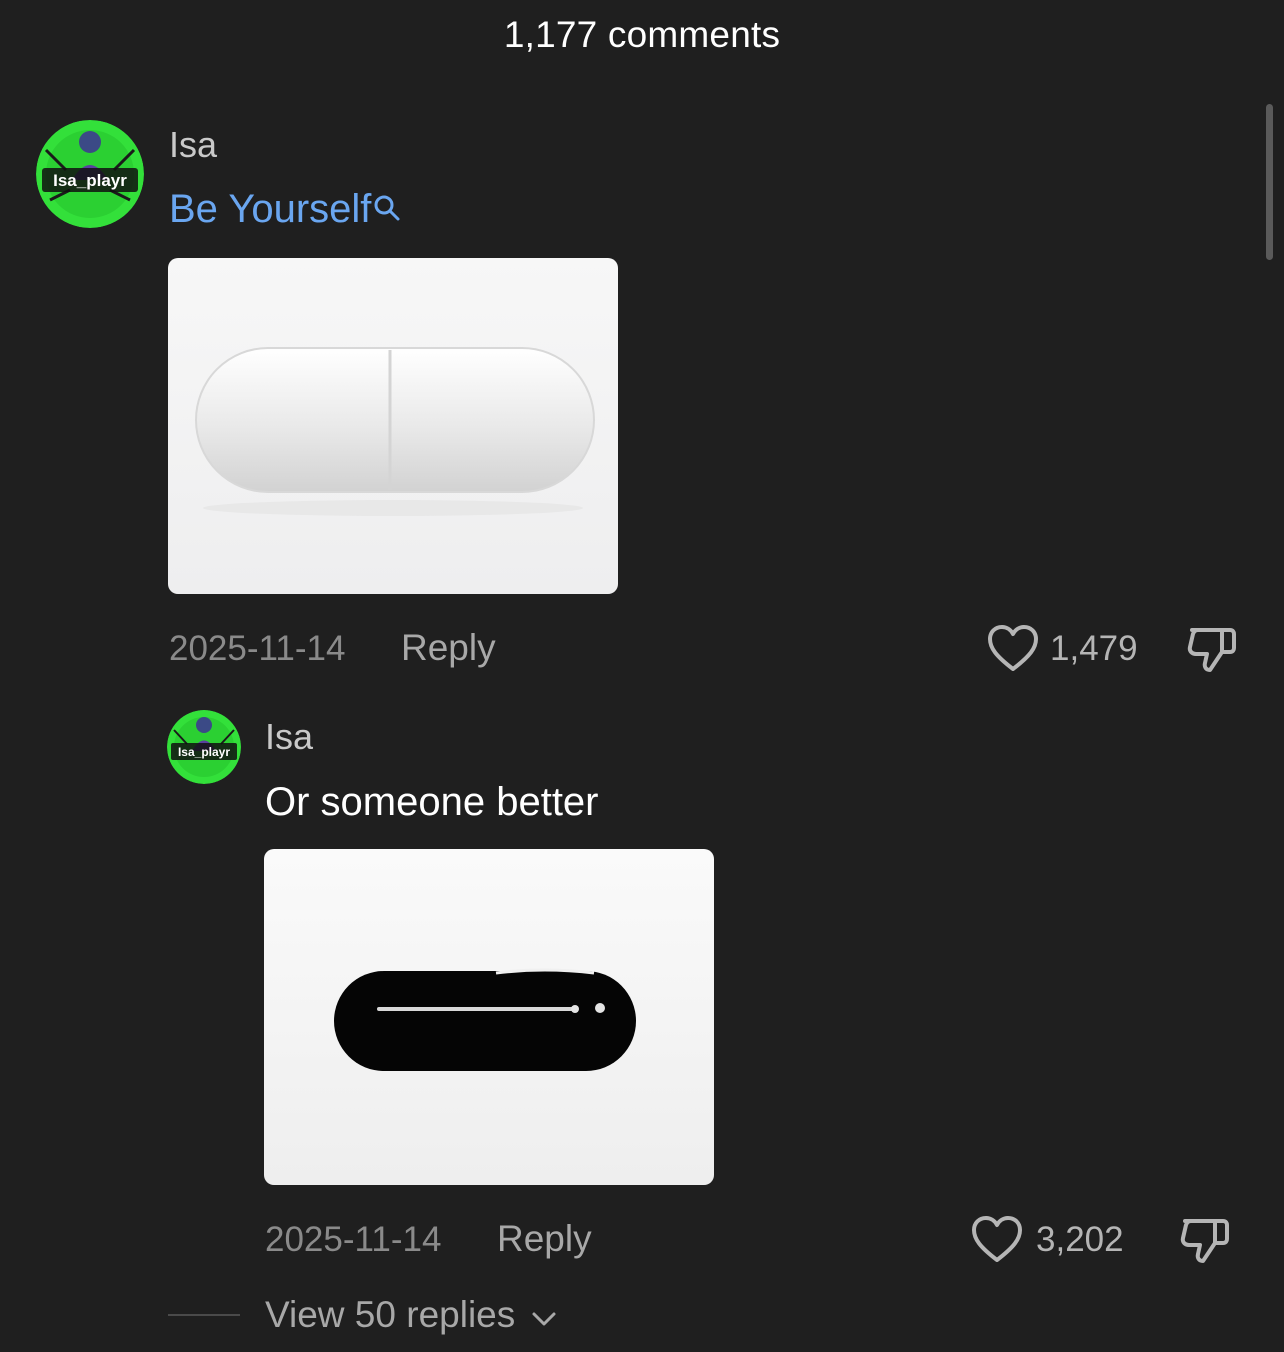  I want to click on comments-count-title: 1,177 comments, so click(642, 34).